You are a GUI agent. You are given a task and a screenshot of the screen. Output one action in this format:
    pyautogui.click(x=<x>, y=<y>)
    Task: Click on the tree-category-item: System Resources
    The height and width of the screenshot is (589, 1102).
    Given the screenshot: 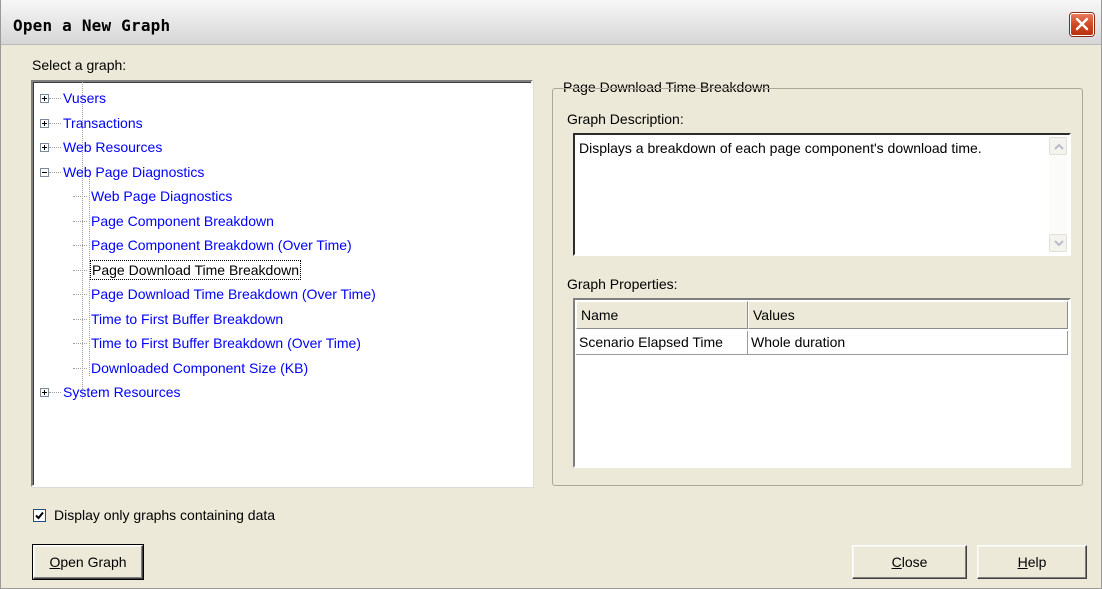 What is the action you would take?
    pyautogui.click(x=121, y=392)
    